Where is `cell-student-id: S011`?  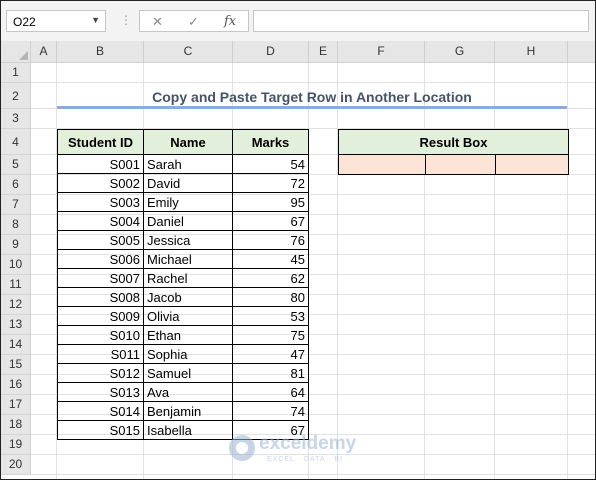
cell-student-id: S011 is located at coordinates (100, 354).